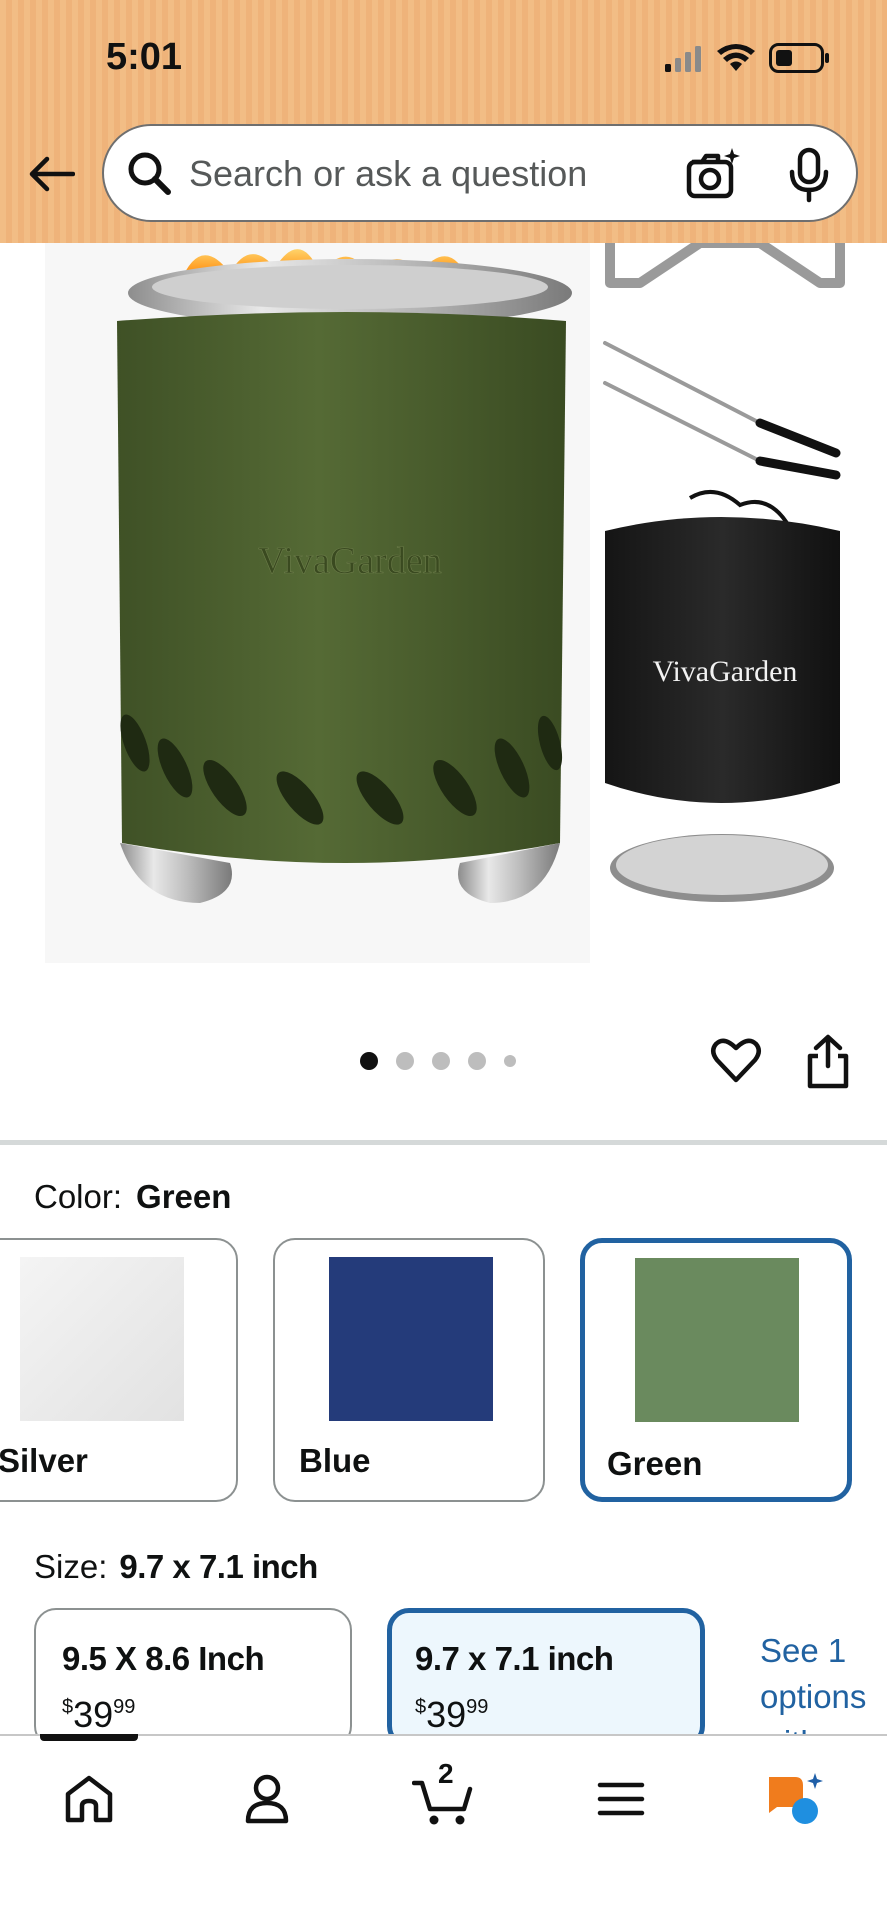 The image size is (887, 1920). I want to click on search-bar: Search or ask a question, so click(480, 173).